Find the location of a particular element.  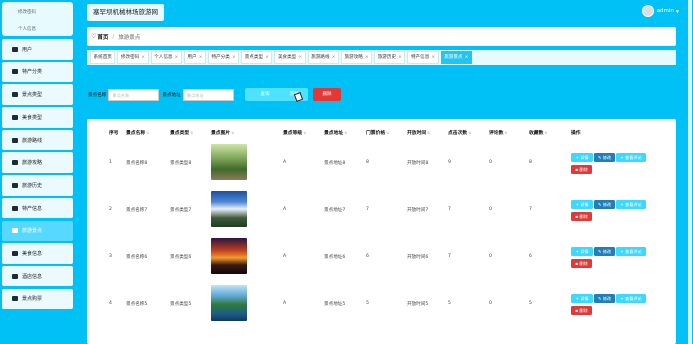

cell-level: A is located at coordinates (285, 162).